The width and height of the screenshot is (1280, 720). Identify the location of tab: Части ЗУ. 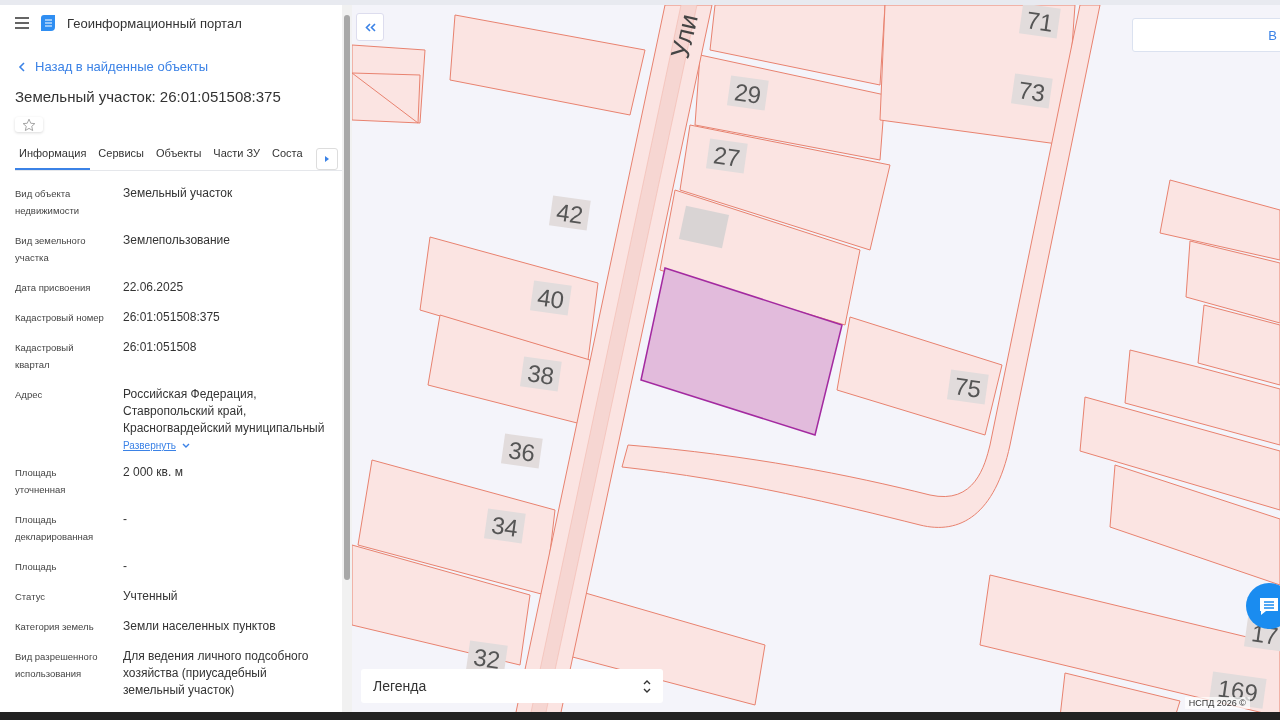
(236, 158).